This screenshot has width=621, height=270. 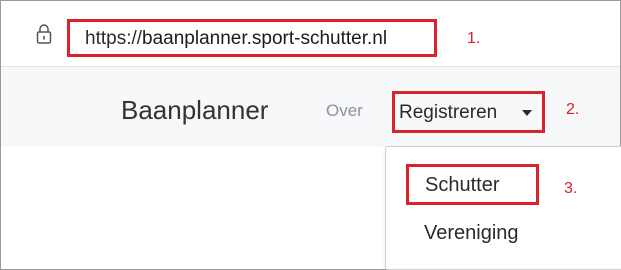 I want to click on url-field: https://baanplanner.sport-schutter.nl, so click(x=252, y=38).